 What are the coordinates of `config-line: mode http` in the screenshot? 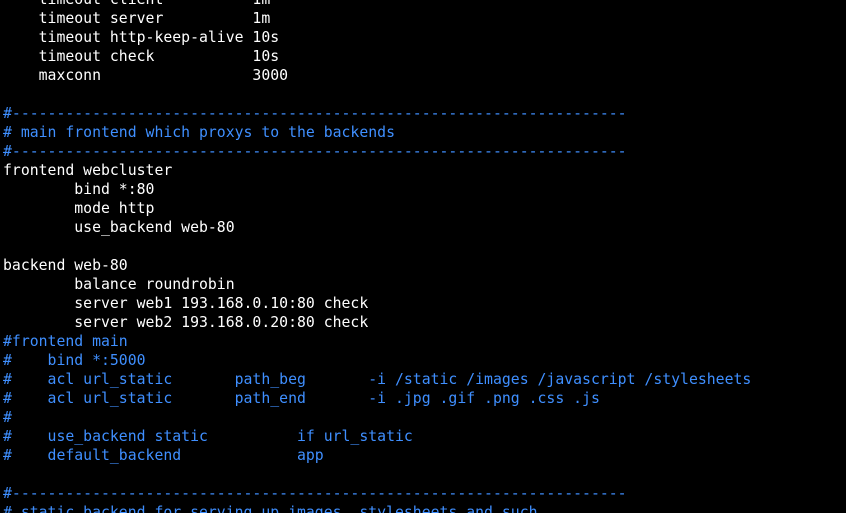 It's located at (79, 208).